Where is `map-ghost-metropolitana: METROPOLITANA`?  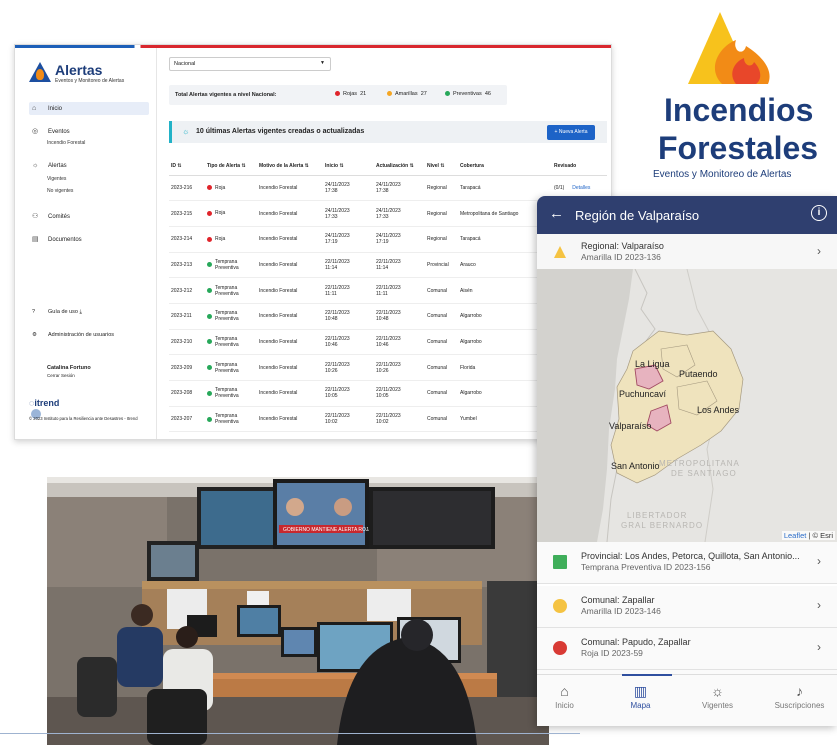 map-ghost-metropolitana: METROPOLITANA is located at coordinates (699, 463).